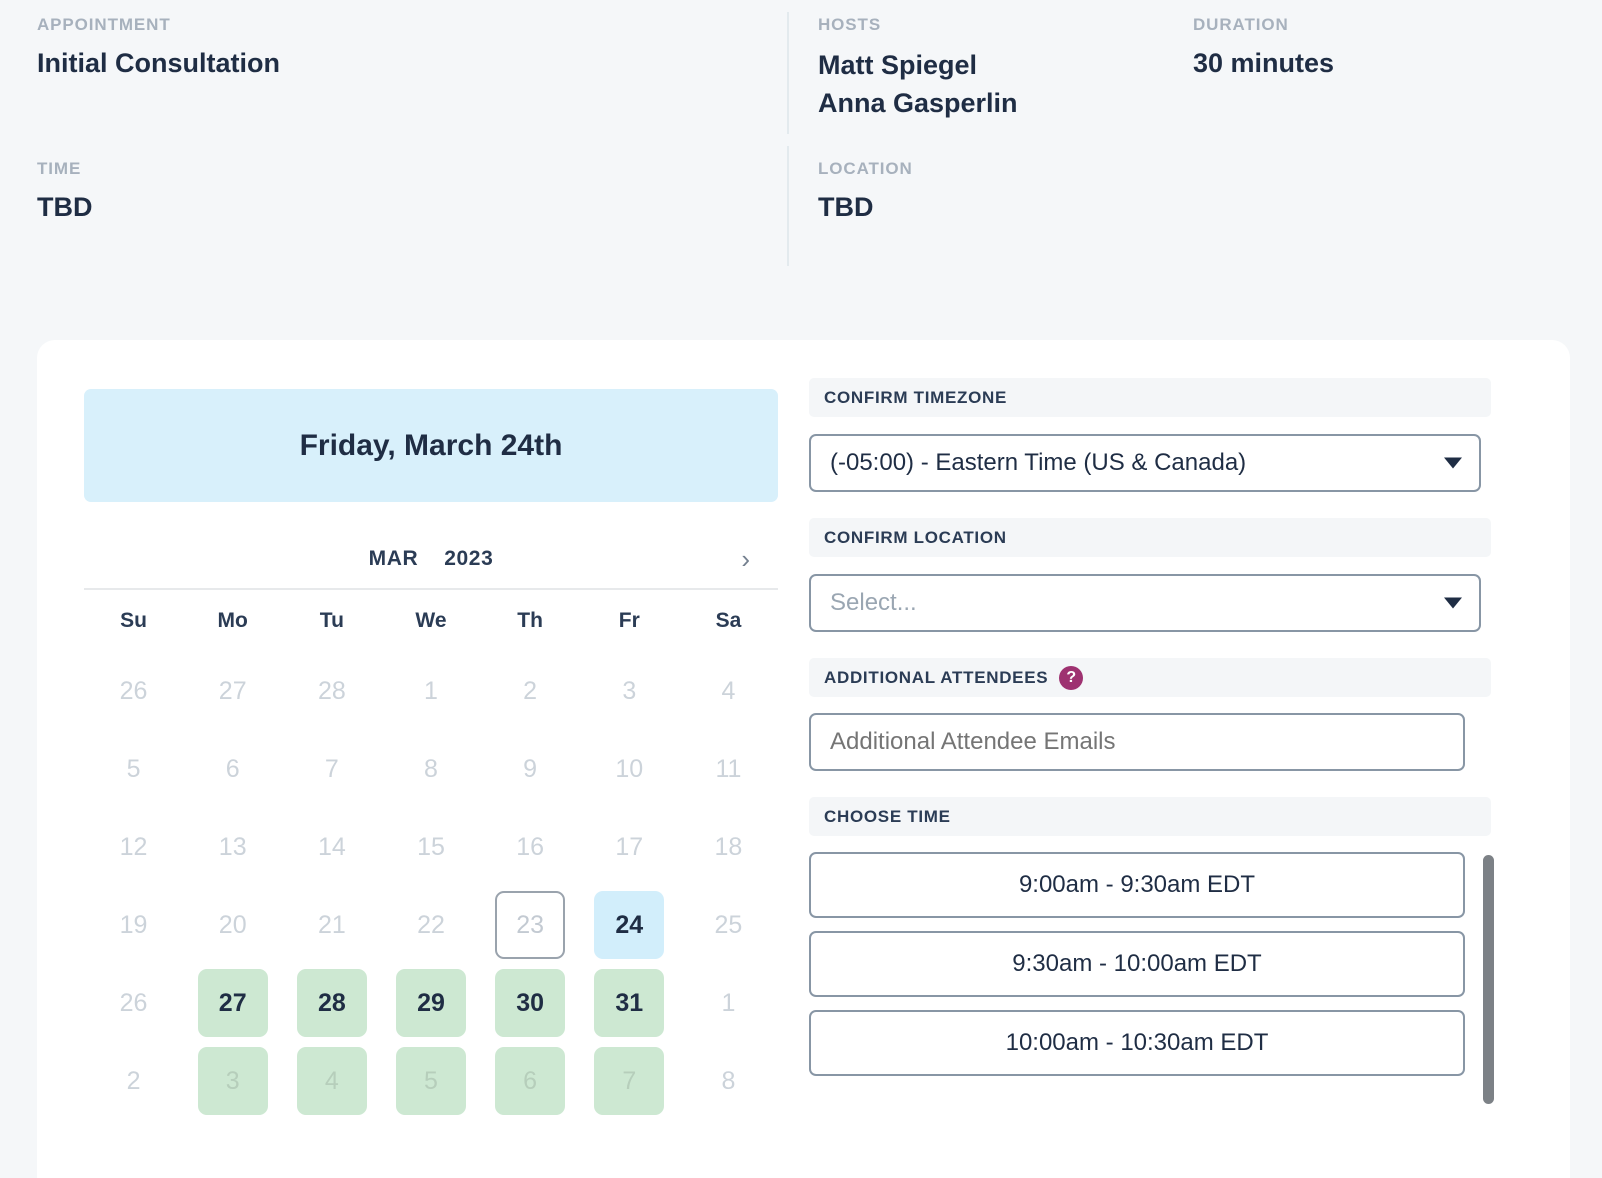 Image resolution: width=1602 pixels, height=1178 pixels. Describe the element at coordinates (133, 620) in the screenshot. I see `calendar-dow-header: Su` at that location.